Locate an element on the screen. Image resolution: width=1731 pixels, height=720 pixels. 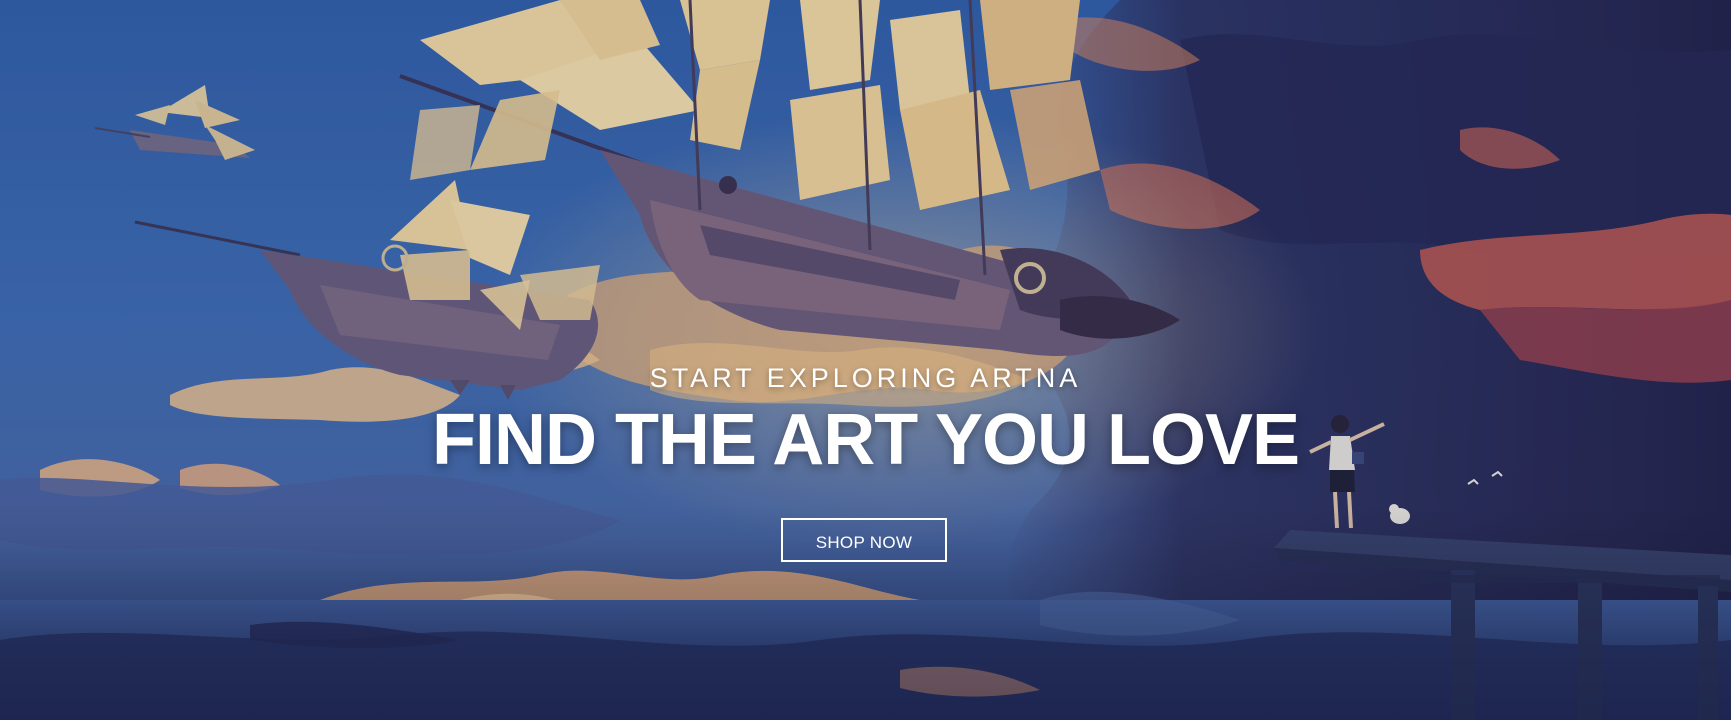
hero-eyebrow: START EXPLORING ARTNA is located at coordinates (865, 378).